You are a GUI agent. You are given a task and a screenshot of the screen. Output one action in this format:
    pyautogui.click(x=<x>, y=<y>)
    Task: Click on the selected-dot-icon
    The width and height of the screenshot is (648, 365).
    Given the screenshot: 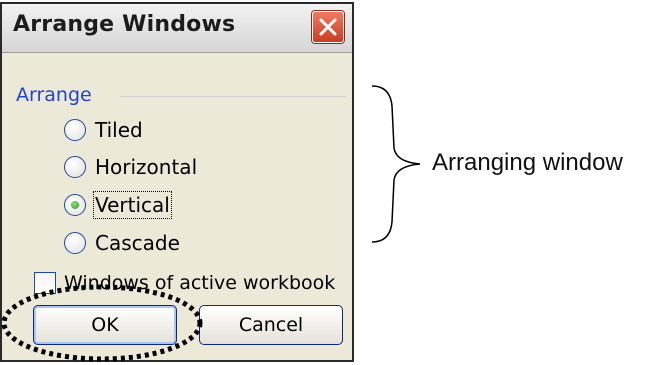 What is the action you would take?
    pyautogui.click(x=75, y=205)
    